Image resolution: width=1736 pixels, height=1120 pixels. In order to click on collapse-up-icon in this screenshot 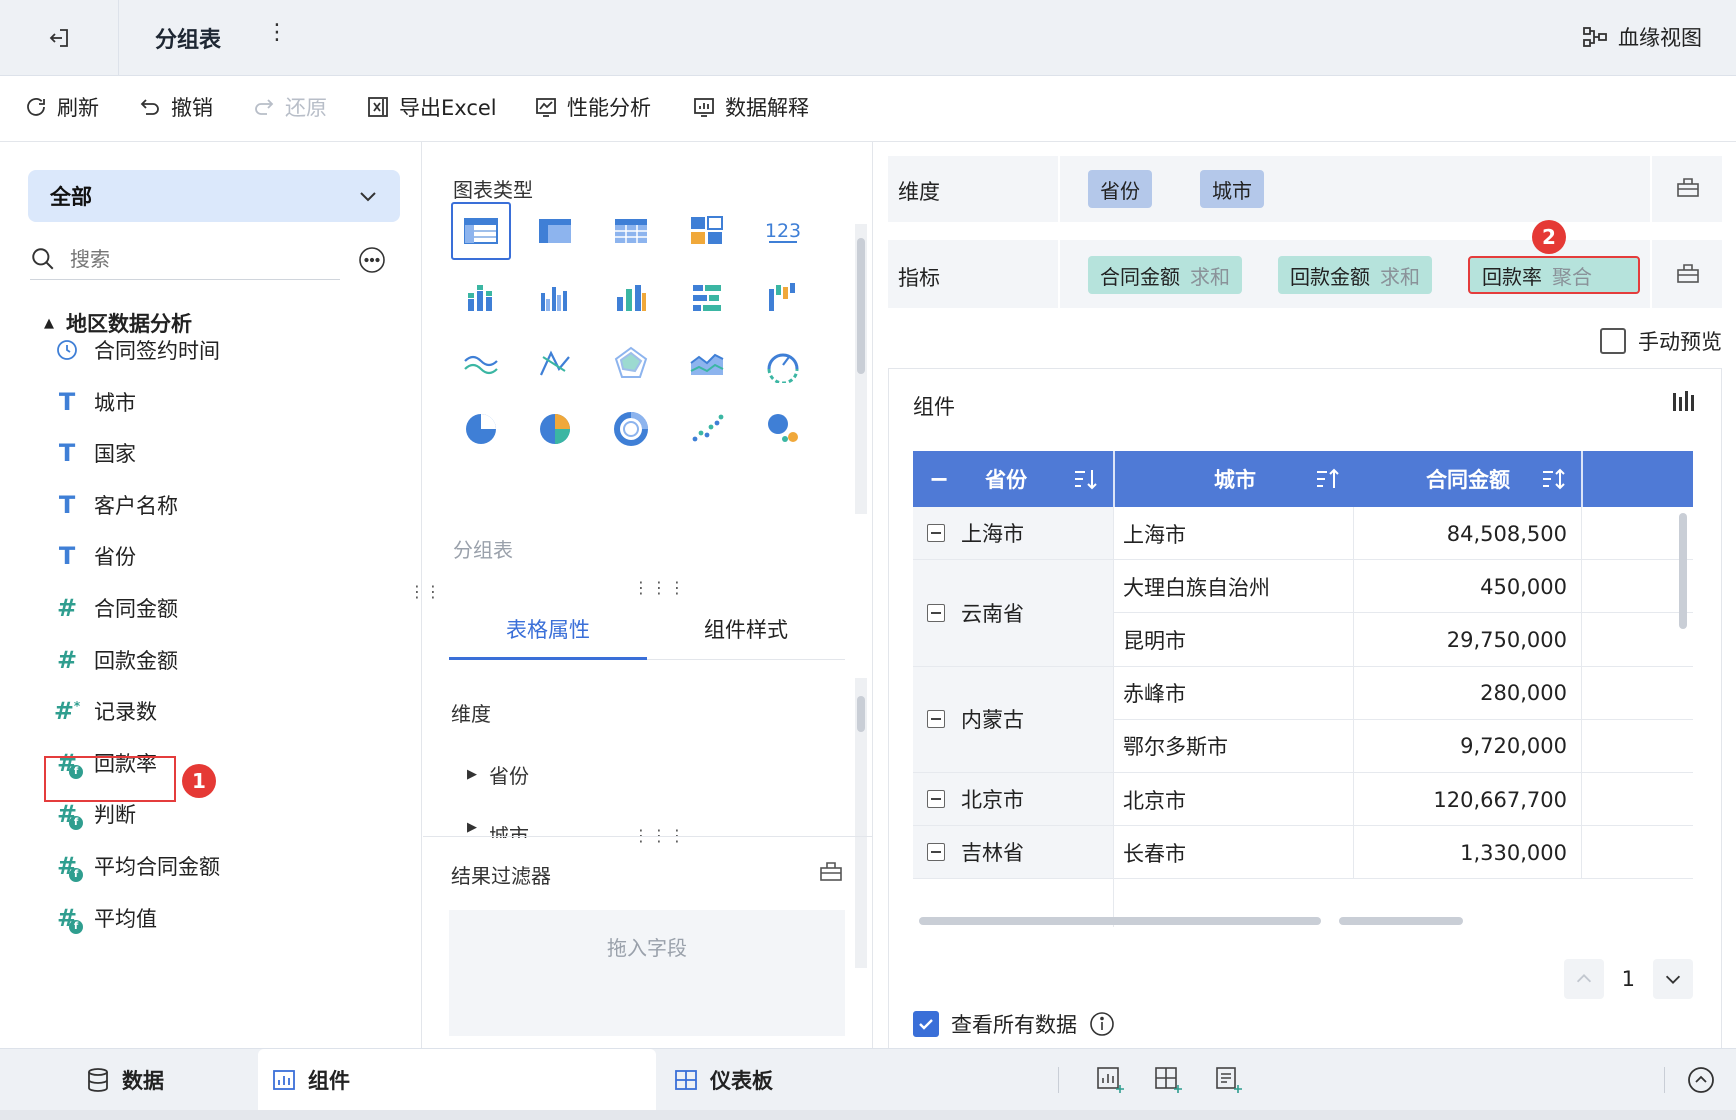, I will do `click(1701, 1080)`.